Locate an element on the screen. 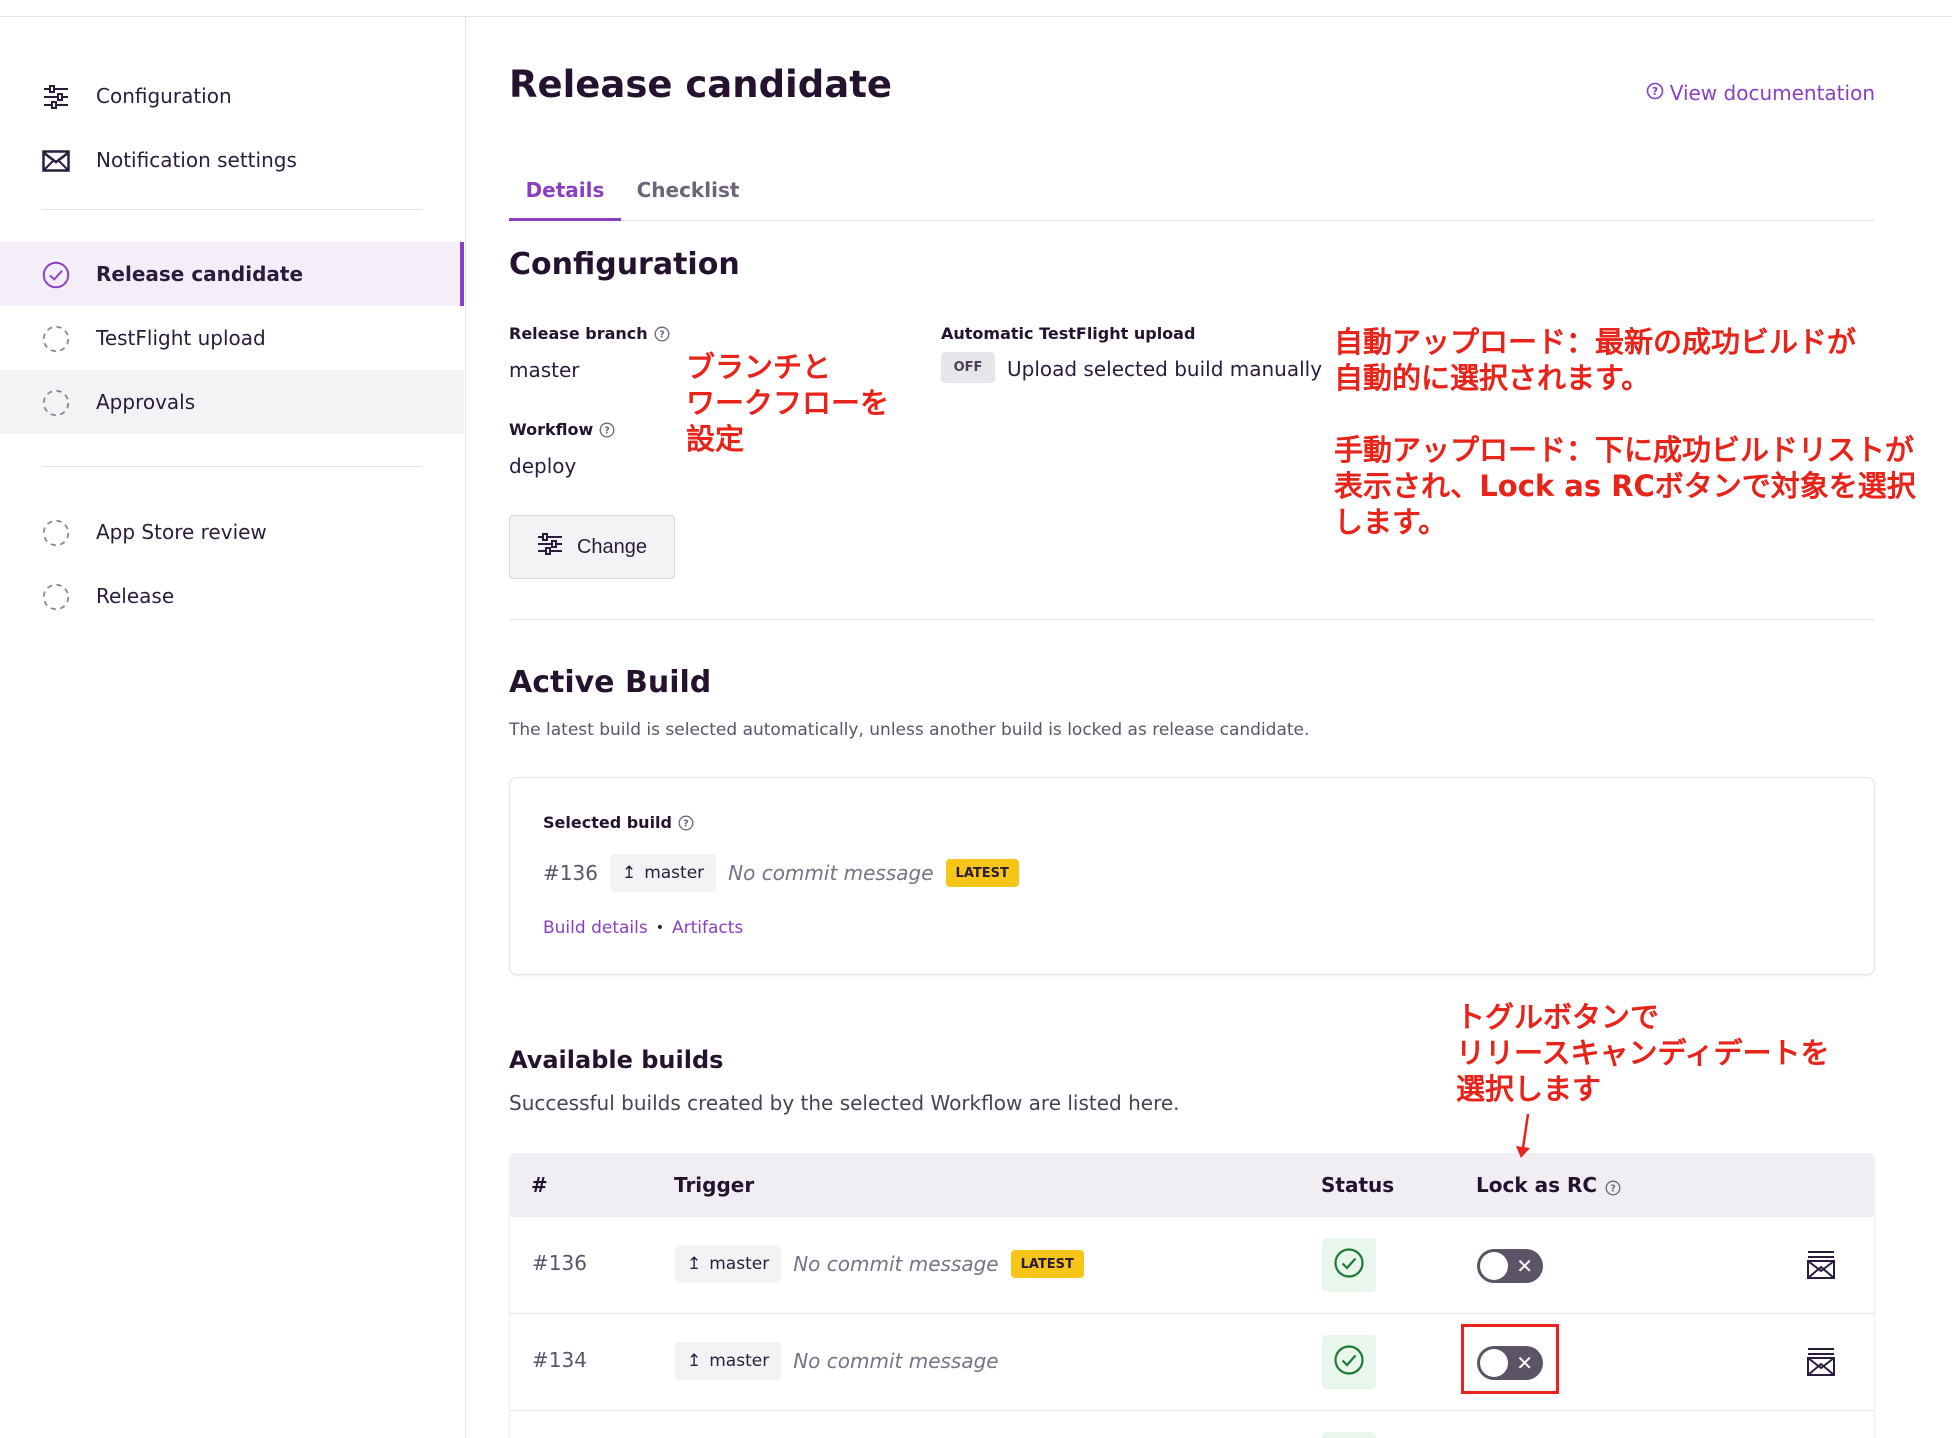  top-border is located at coordinates (976, 8).